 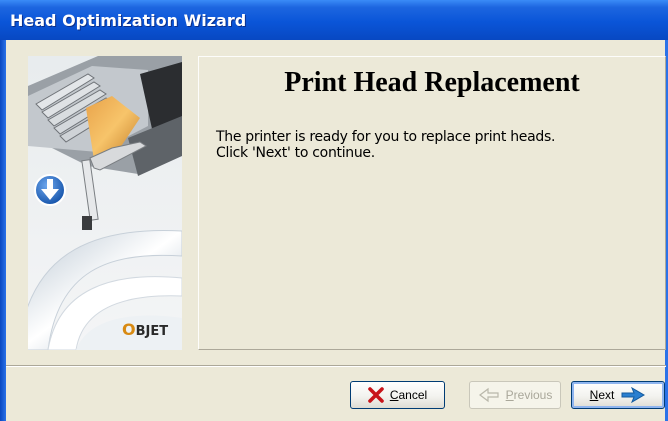 I want to click on cancel-button-label: Cancel, so click(x=408, y=395).